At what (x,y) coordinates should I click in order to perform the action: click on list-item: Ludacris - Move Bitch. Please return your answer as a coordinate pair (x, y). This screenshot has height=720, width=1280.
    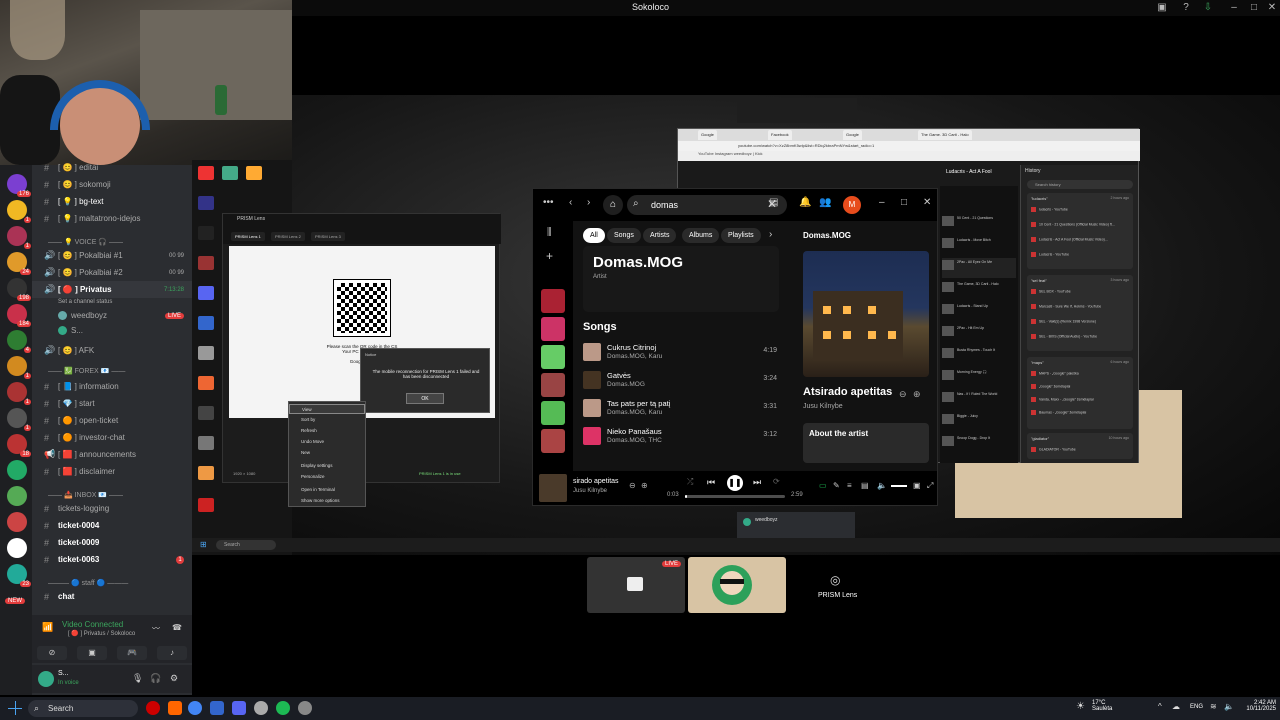
    Looking at the image, I should click on (979, 246).